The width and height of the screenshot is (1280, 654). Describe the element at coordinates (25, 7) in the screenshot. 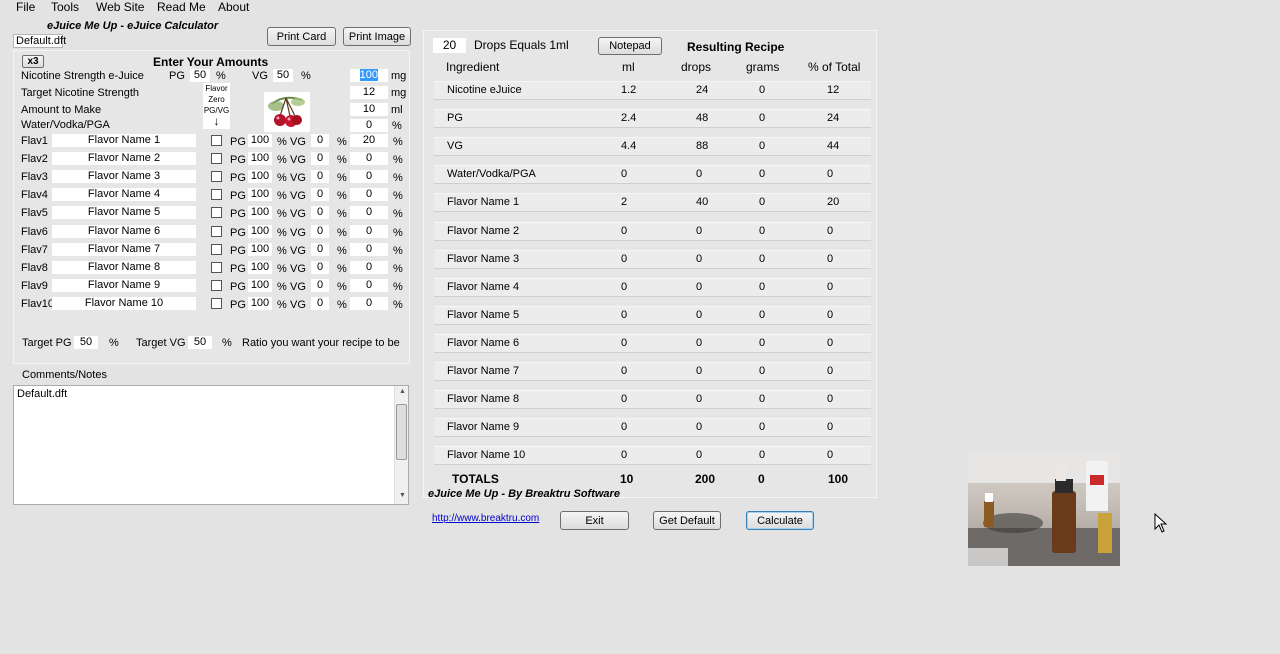

I see `menu-file: File` at that location.